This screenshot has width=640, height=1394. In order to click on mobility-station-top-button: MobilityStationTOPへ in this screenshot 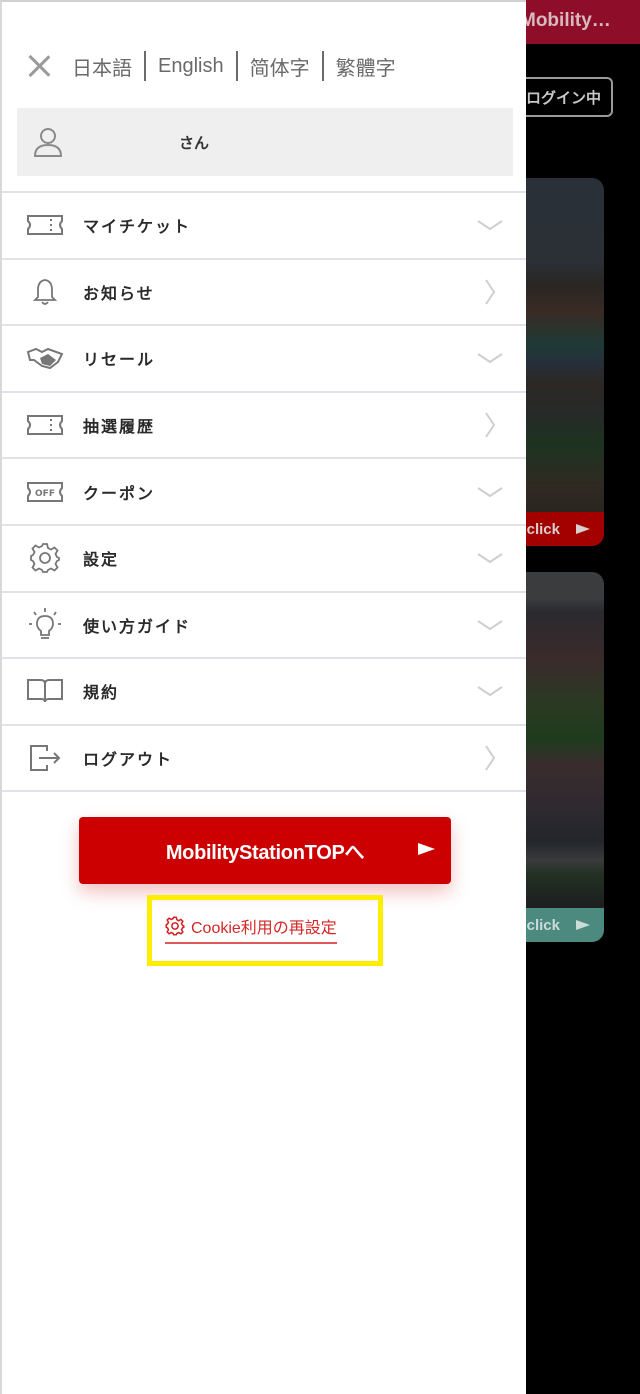, I will do `click(265, 850)`.